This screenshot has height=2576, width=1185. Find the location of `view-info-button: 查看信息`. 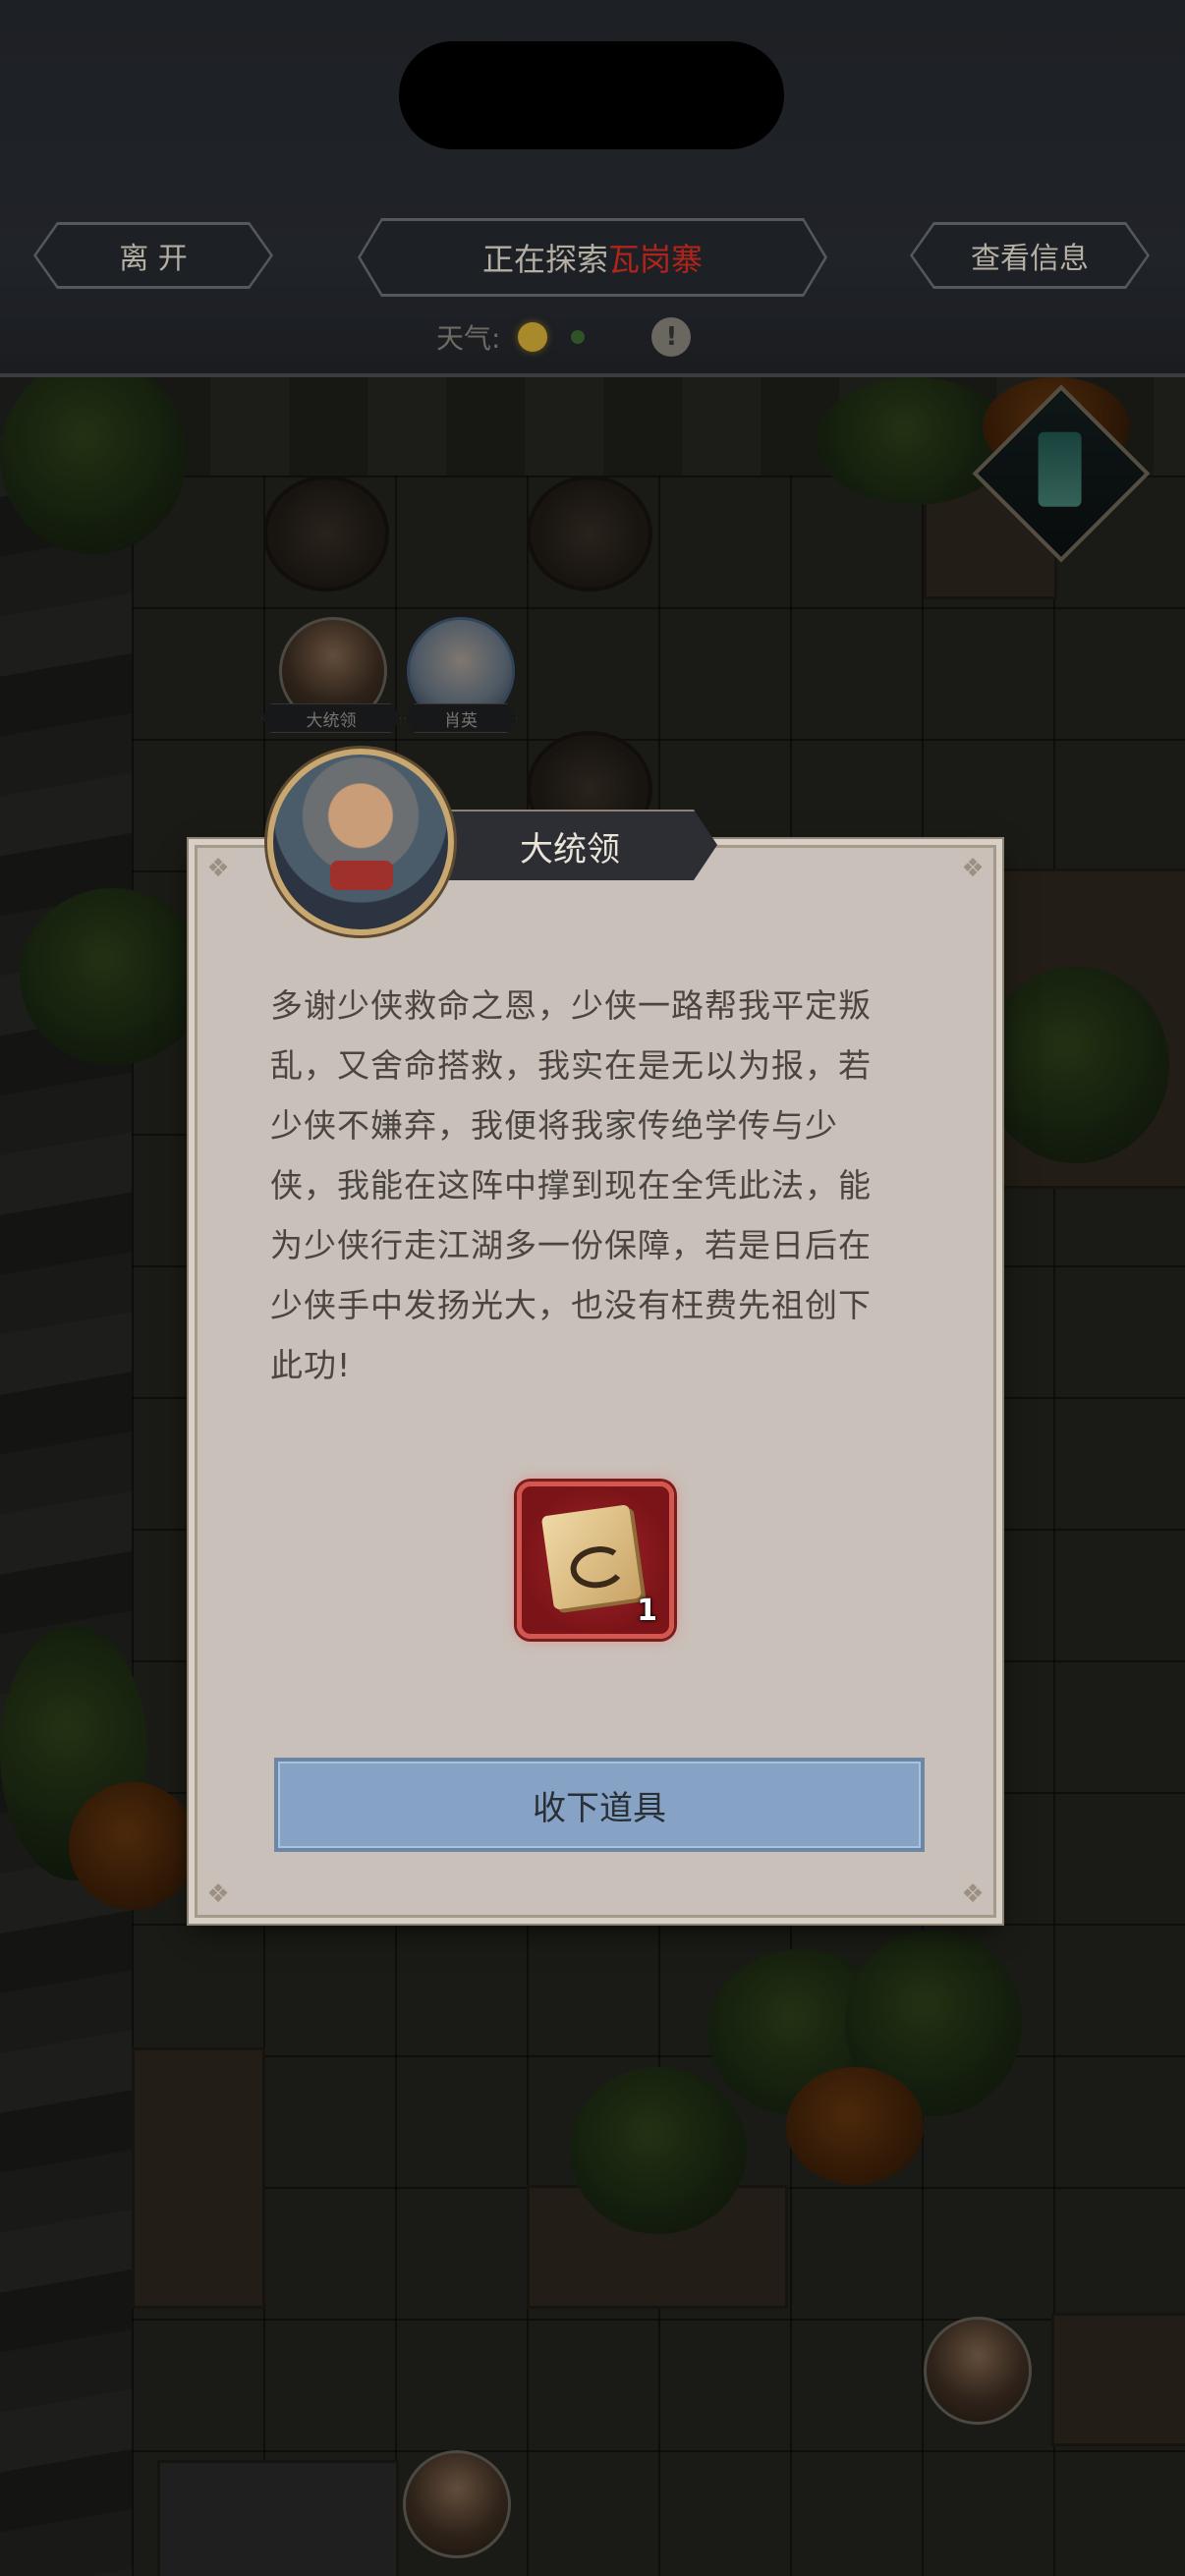

view-info-button: 查看信息 is located at coordinates (1030, 255).